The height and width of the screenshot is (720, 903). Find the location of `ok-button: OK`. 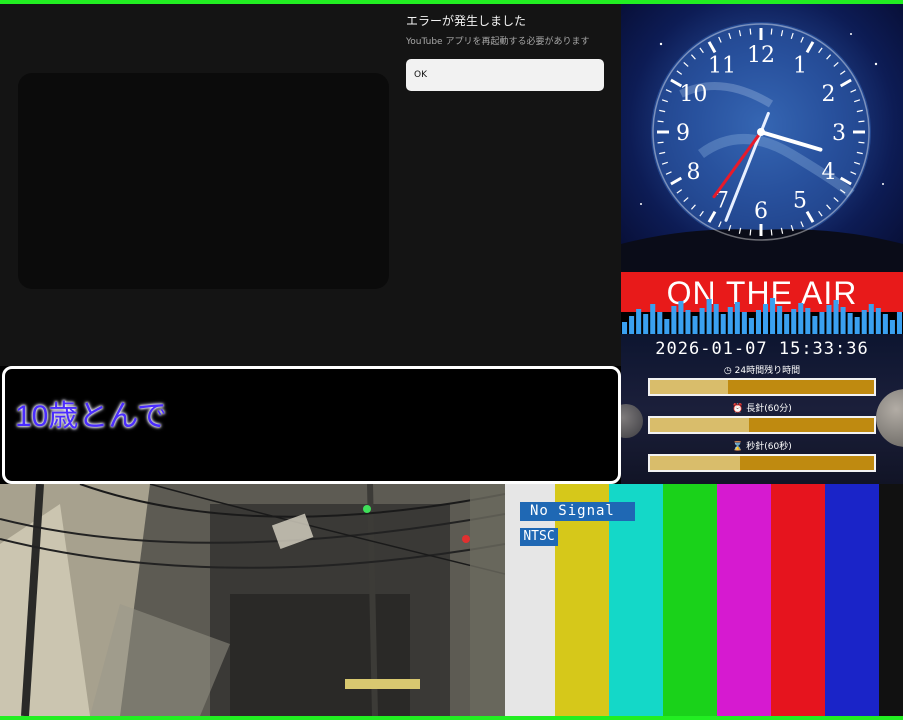

ok-button: OK is located at coordinates (505, 75).